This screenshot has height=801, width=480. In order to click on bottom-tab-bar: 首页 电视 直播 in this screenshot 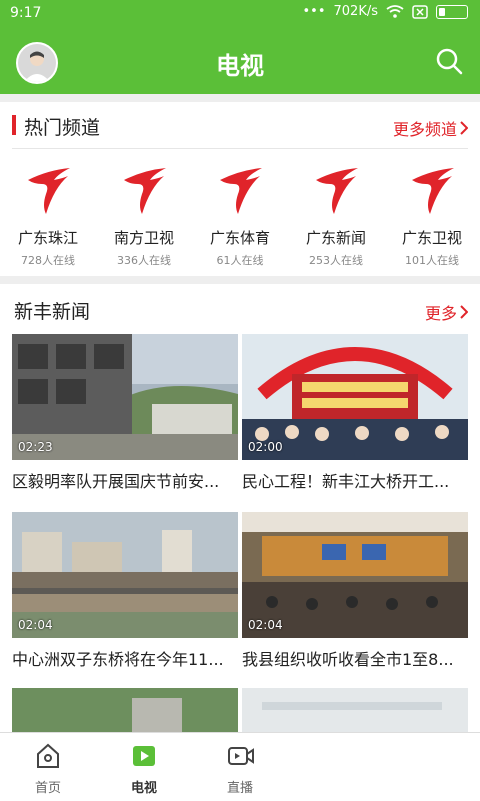, I will do `click(240, 766)`.